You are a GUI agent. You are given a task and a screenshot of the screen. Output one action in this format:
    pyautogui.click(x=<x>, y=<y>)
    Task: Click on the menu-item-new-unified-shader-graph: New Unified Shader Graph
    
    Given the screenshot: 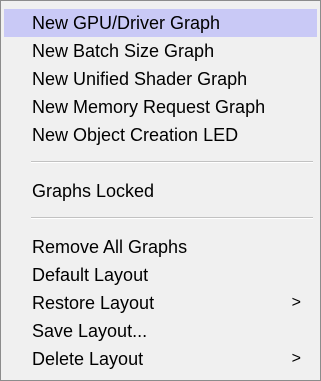 What is the action you would take?
    pyautogui.click(x=160, y=79)
    